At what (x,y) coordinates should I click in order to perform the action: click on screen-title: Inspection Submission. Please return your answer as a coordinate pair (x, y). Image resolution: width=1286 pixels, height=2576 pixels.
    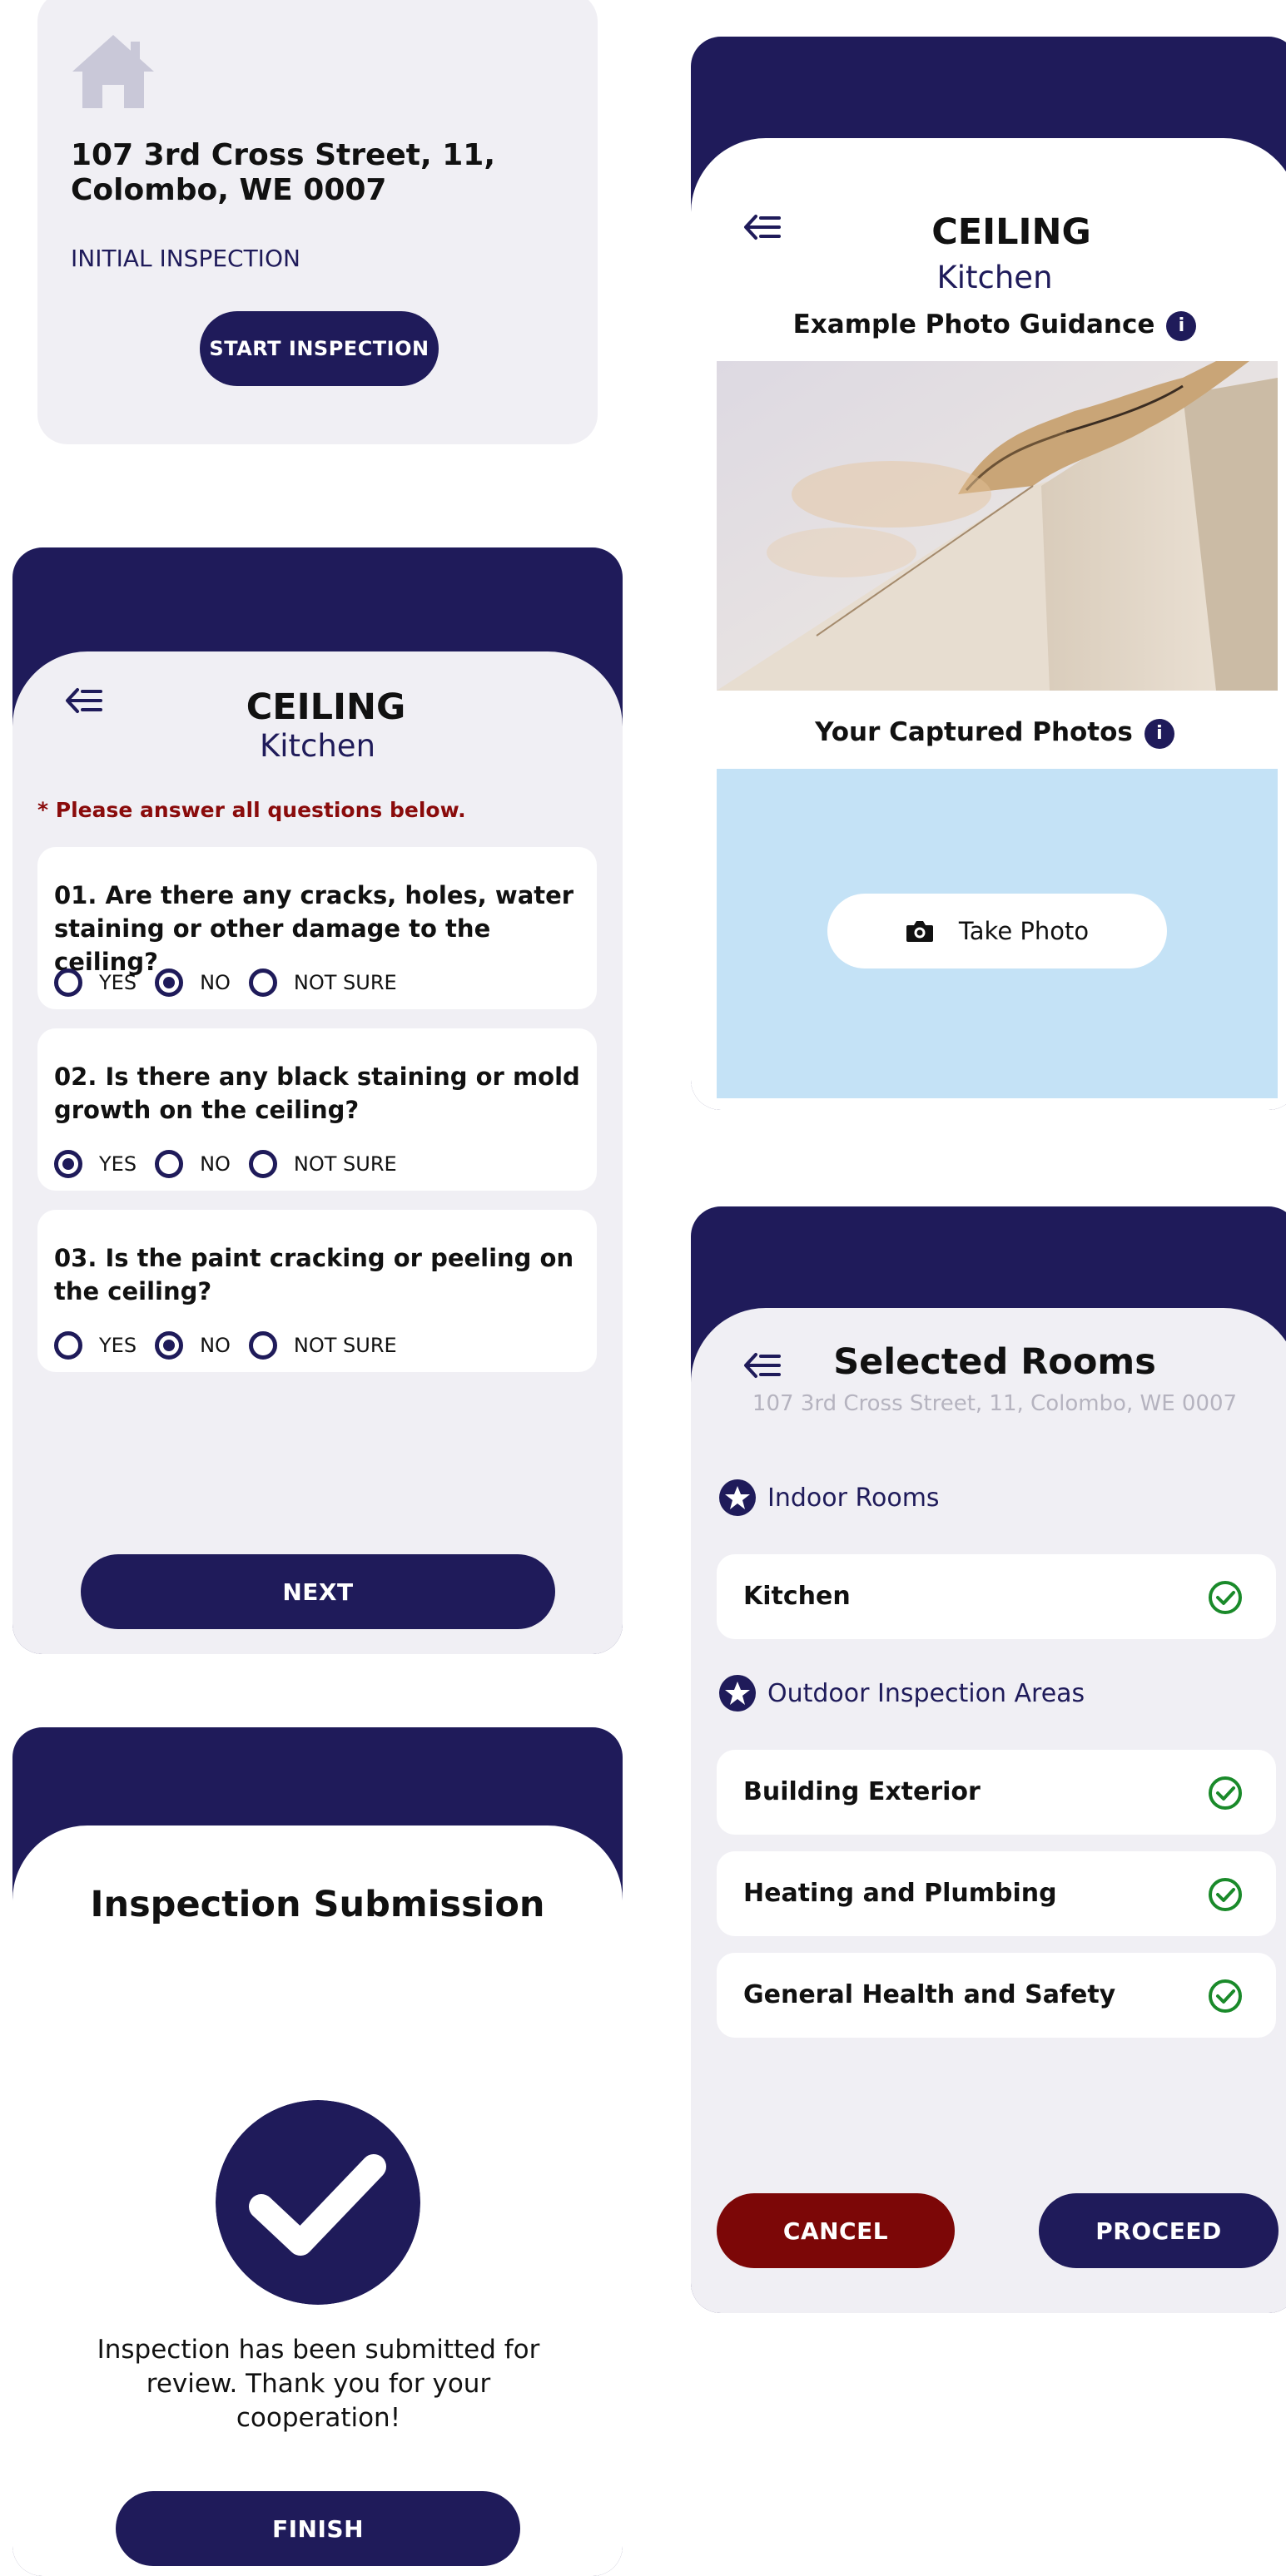
    Looking at the image, I should click on (317, 1904).